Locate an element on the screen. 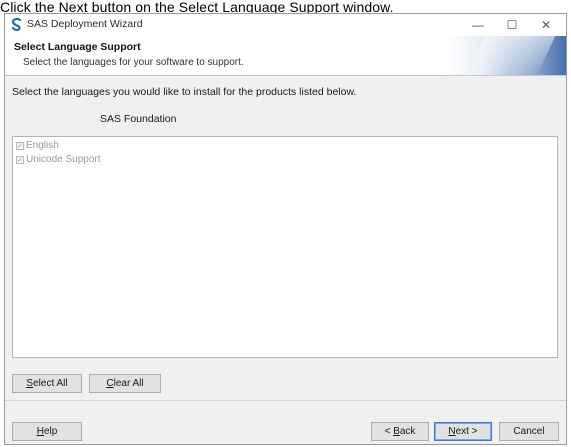 The image size is (571, 447). header-banner-graphic is located at coordinates (506, 55).